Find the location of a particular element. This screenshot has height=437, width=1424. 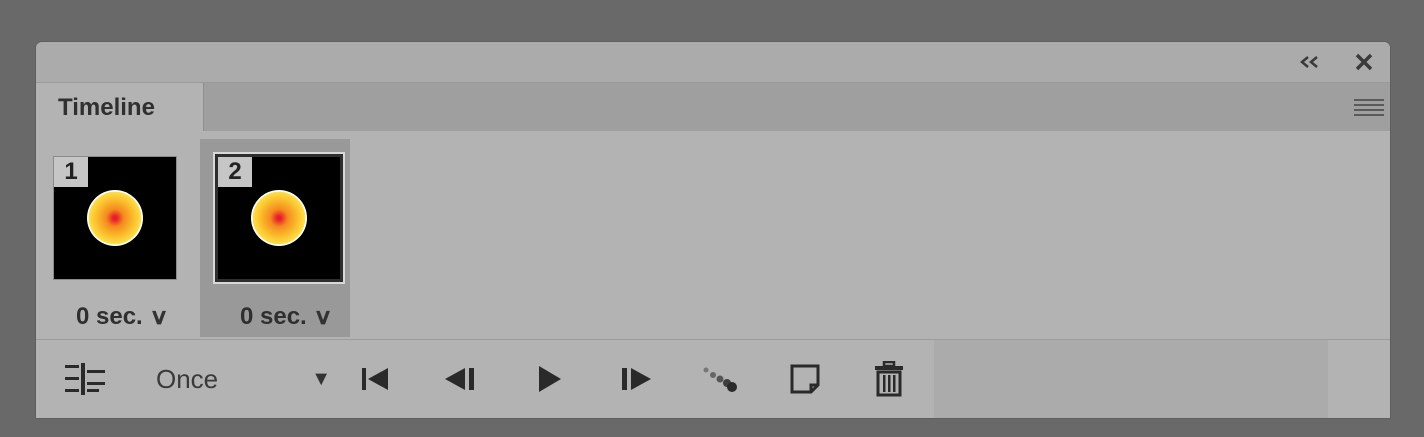

frame-1: 1 0 sec. ∨ is located at coordinates (111, 238).